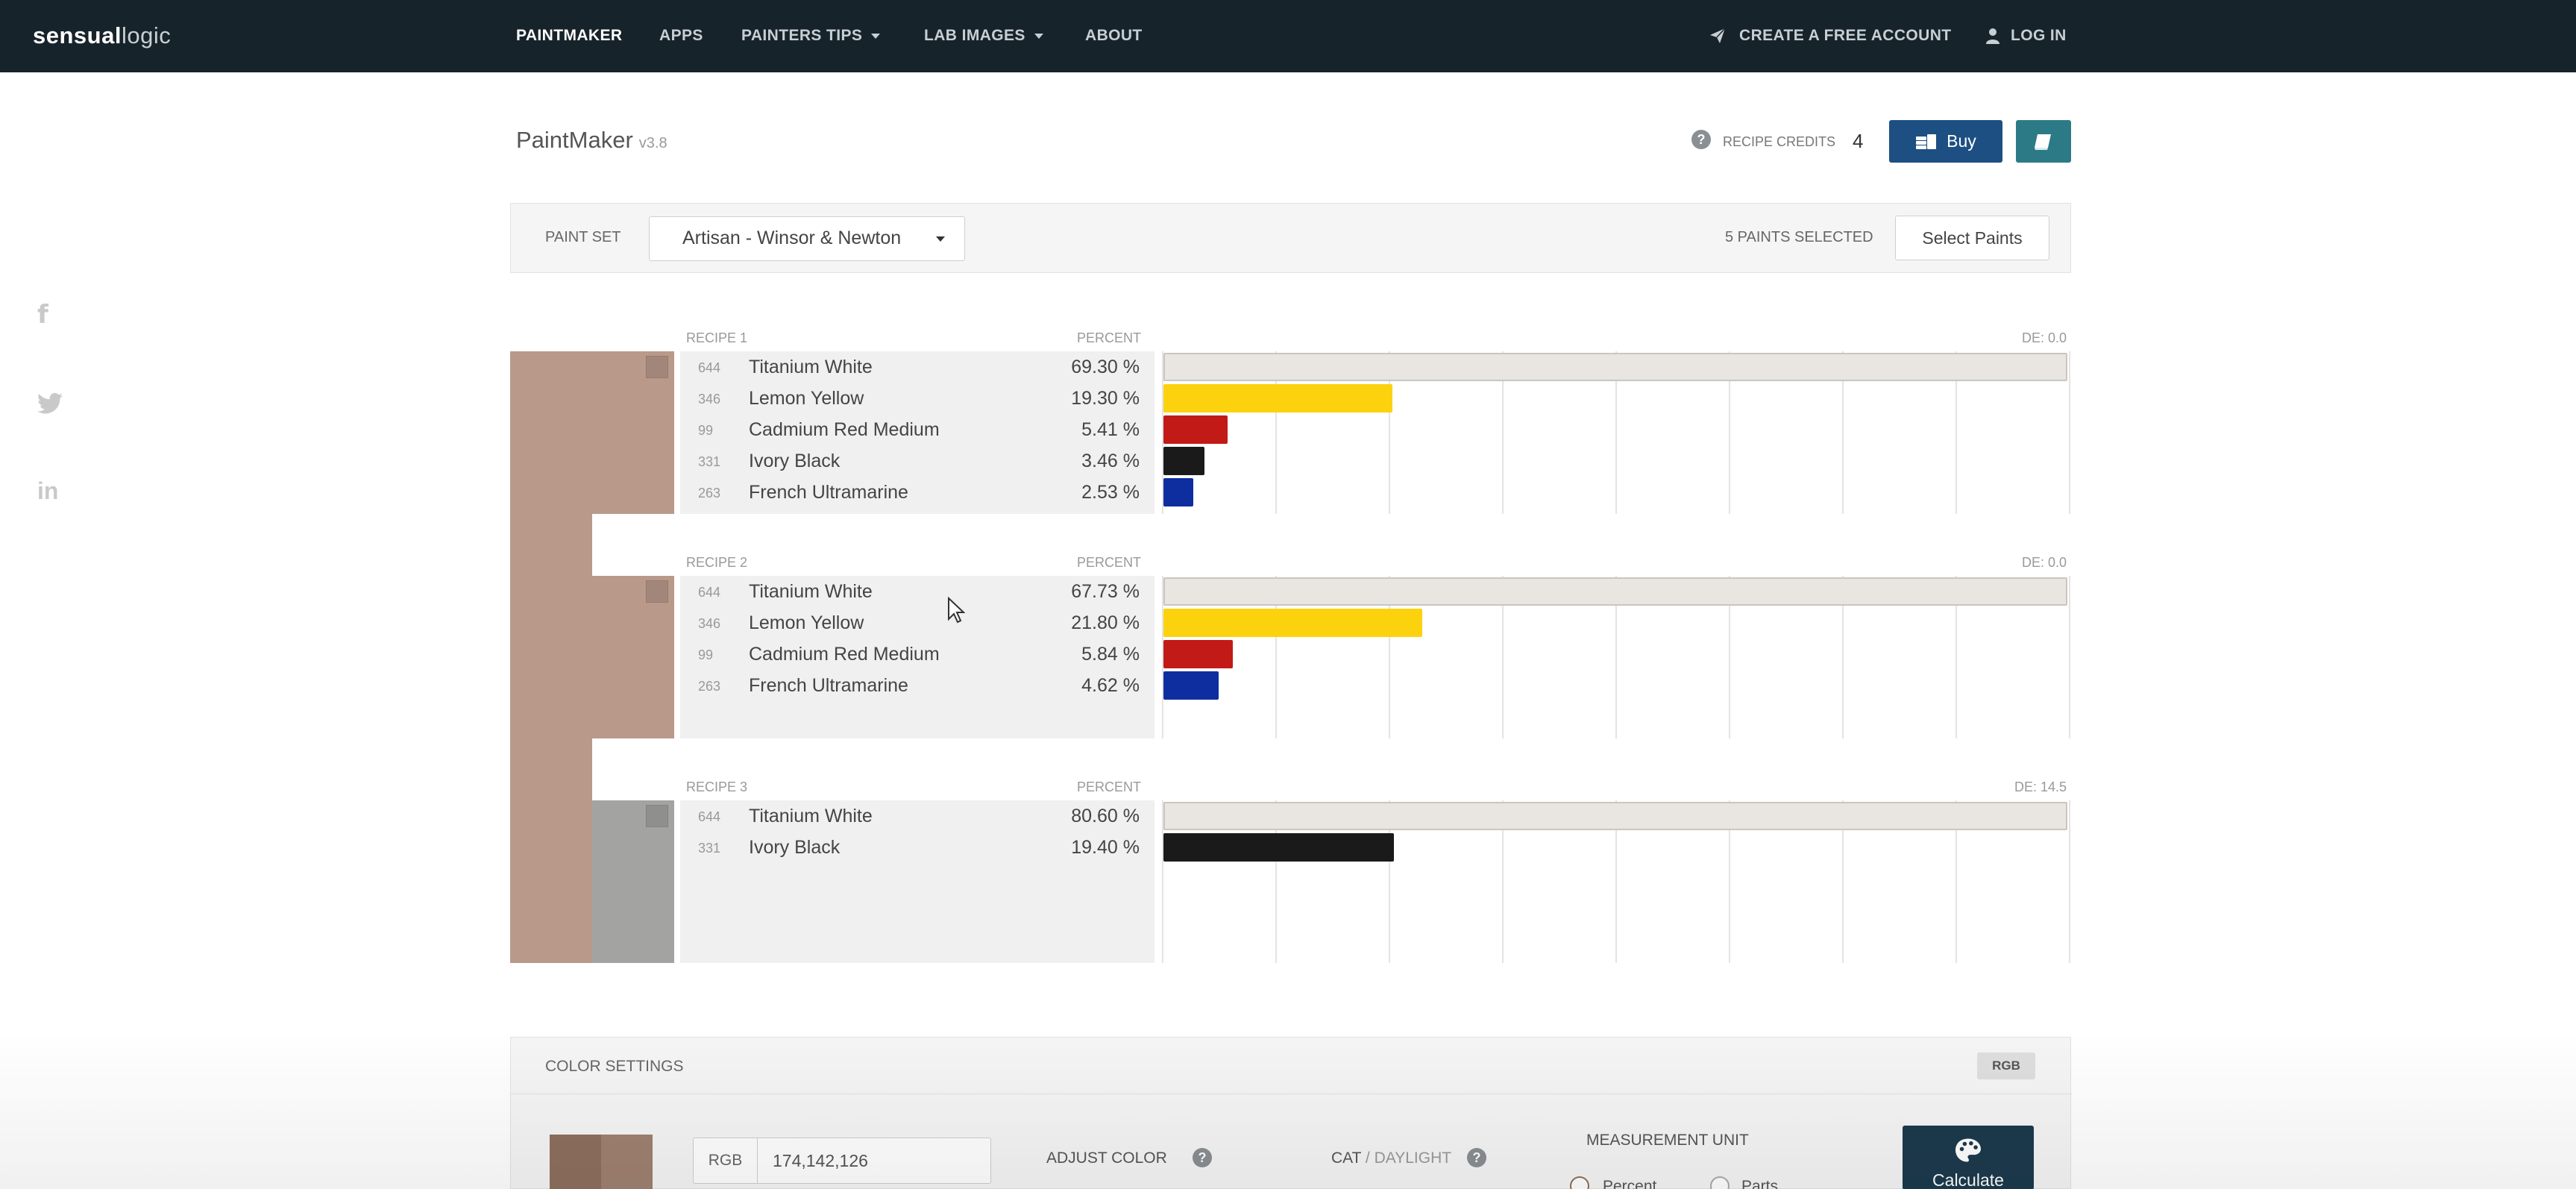 This screenshot has height=1189, width=2576. What do you see at coordinates (1111, 461) in the screenshot?
I see `paint-percent: 3.46 %` at bounding box center [1111, 461].